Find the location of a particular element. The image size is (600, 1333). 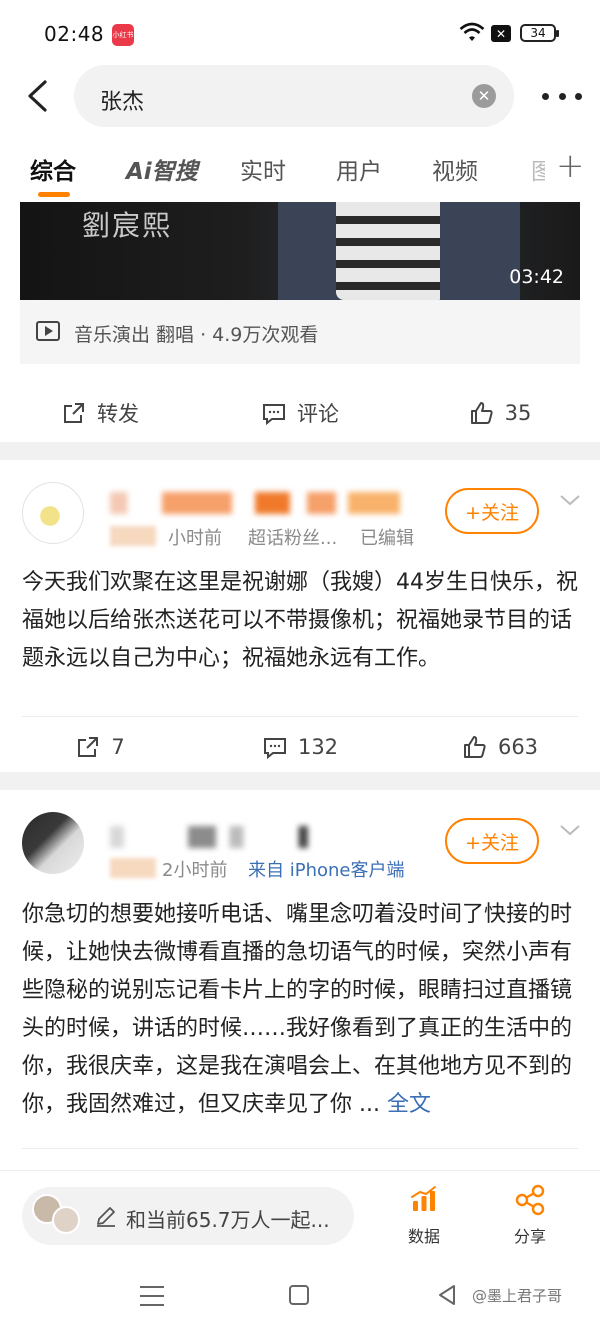

search-input: 张杰 ✕ is located at coordinates (294, 96).